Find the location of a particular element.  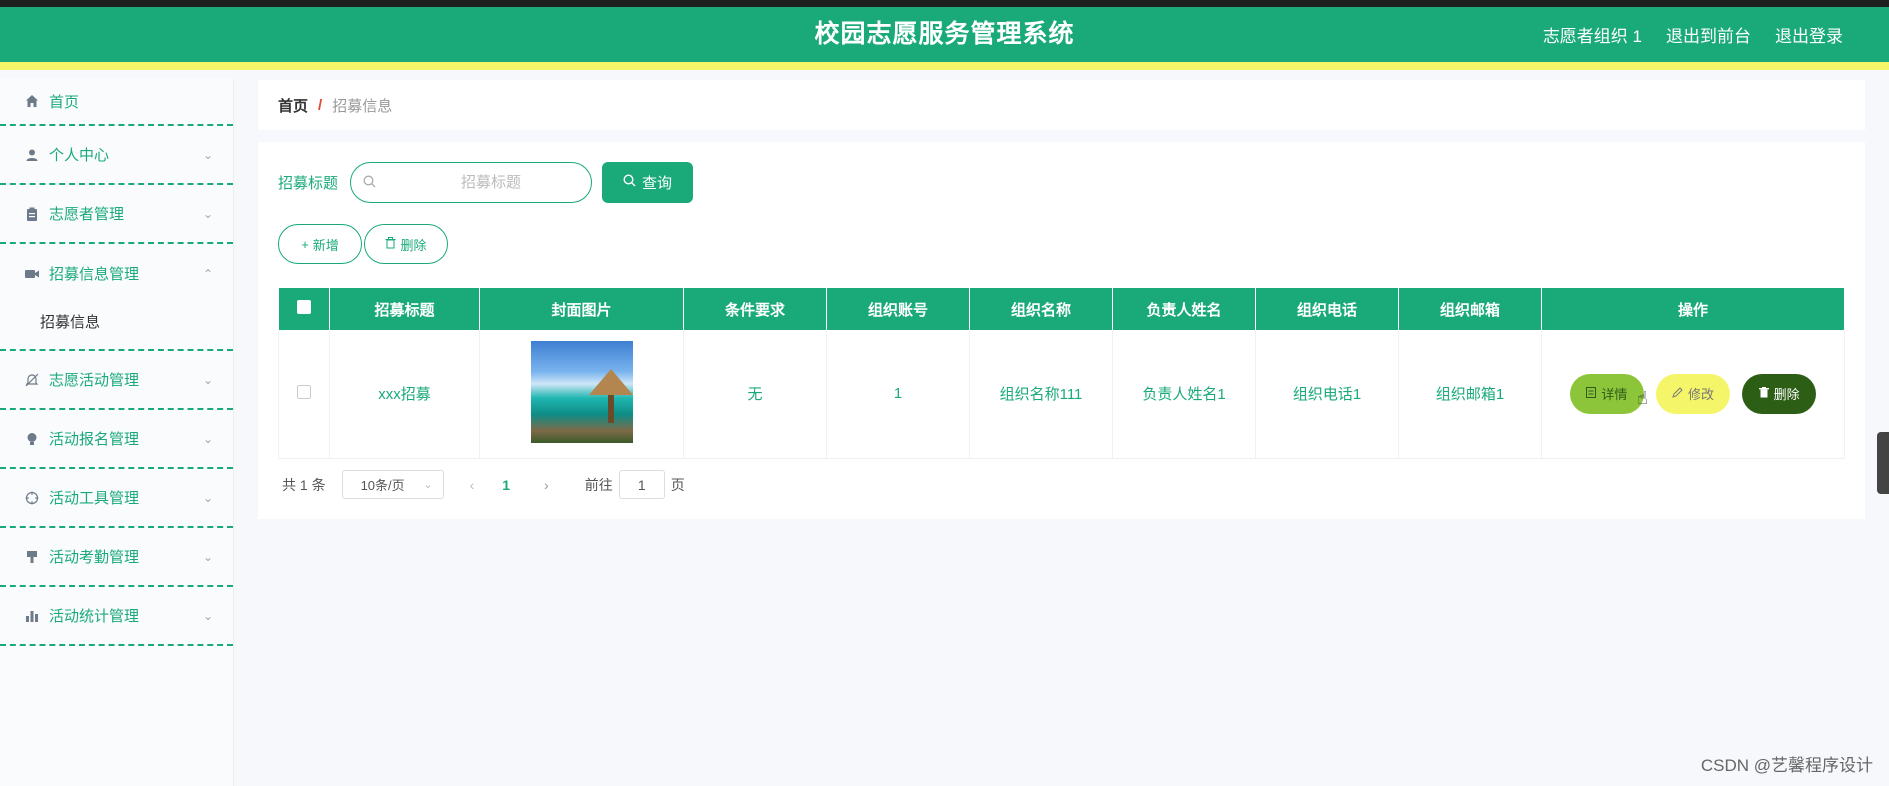

brush-icon is located at coordinates (32, 557).